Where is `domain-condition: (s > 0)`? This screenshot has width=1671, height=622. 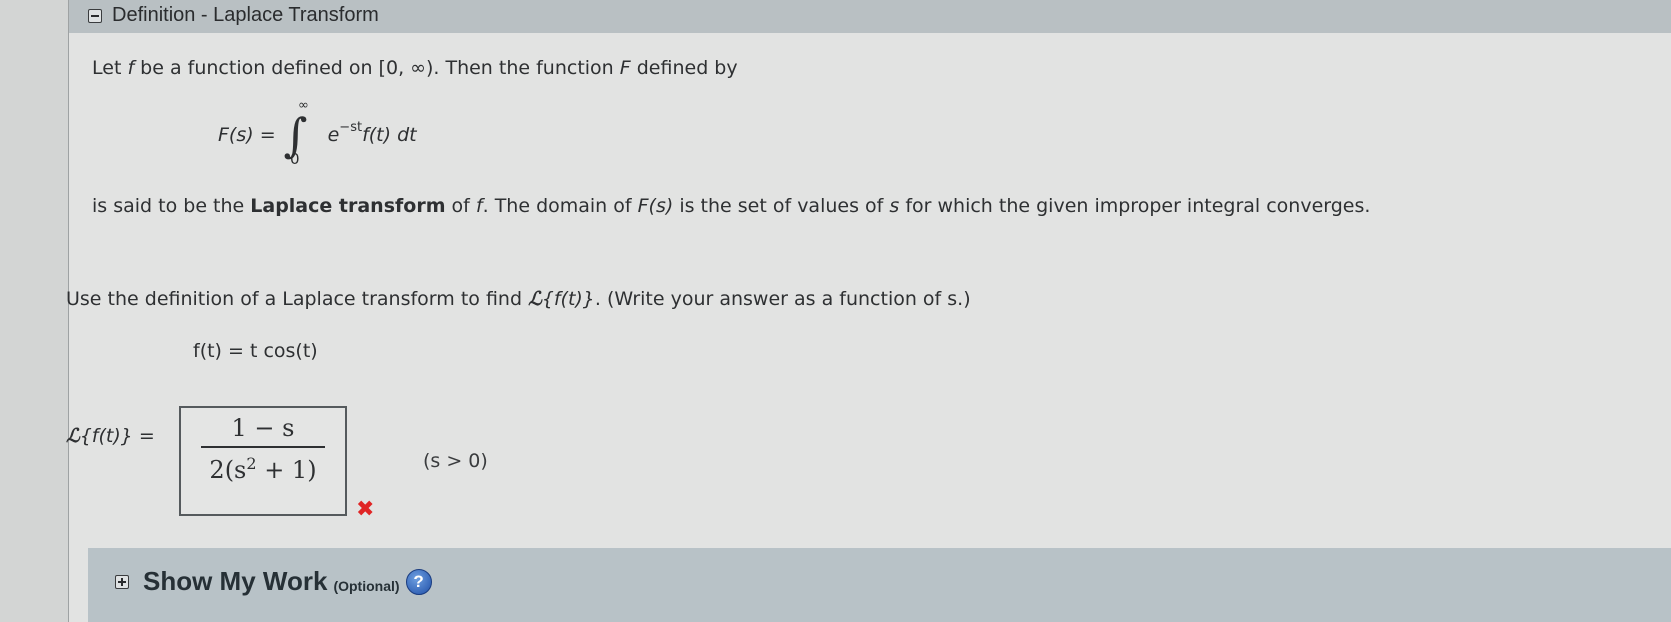
domain-condition: (s > 0) is located at coordinates (455, 461).